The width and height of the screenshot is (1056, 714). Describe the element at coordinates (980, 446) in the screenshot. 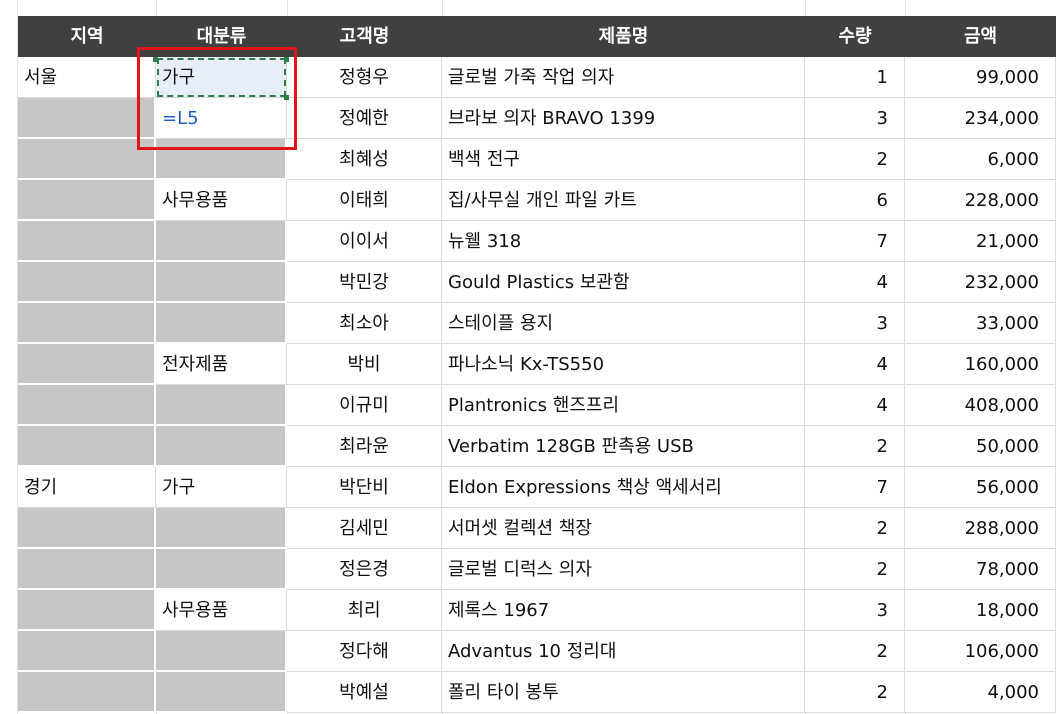

I see `cell-amount: 50,000` at that location.